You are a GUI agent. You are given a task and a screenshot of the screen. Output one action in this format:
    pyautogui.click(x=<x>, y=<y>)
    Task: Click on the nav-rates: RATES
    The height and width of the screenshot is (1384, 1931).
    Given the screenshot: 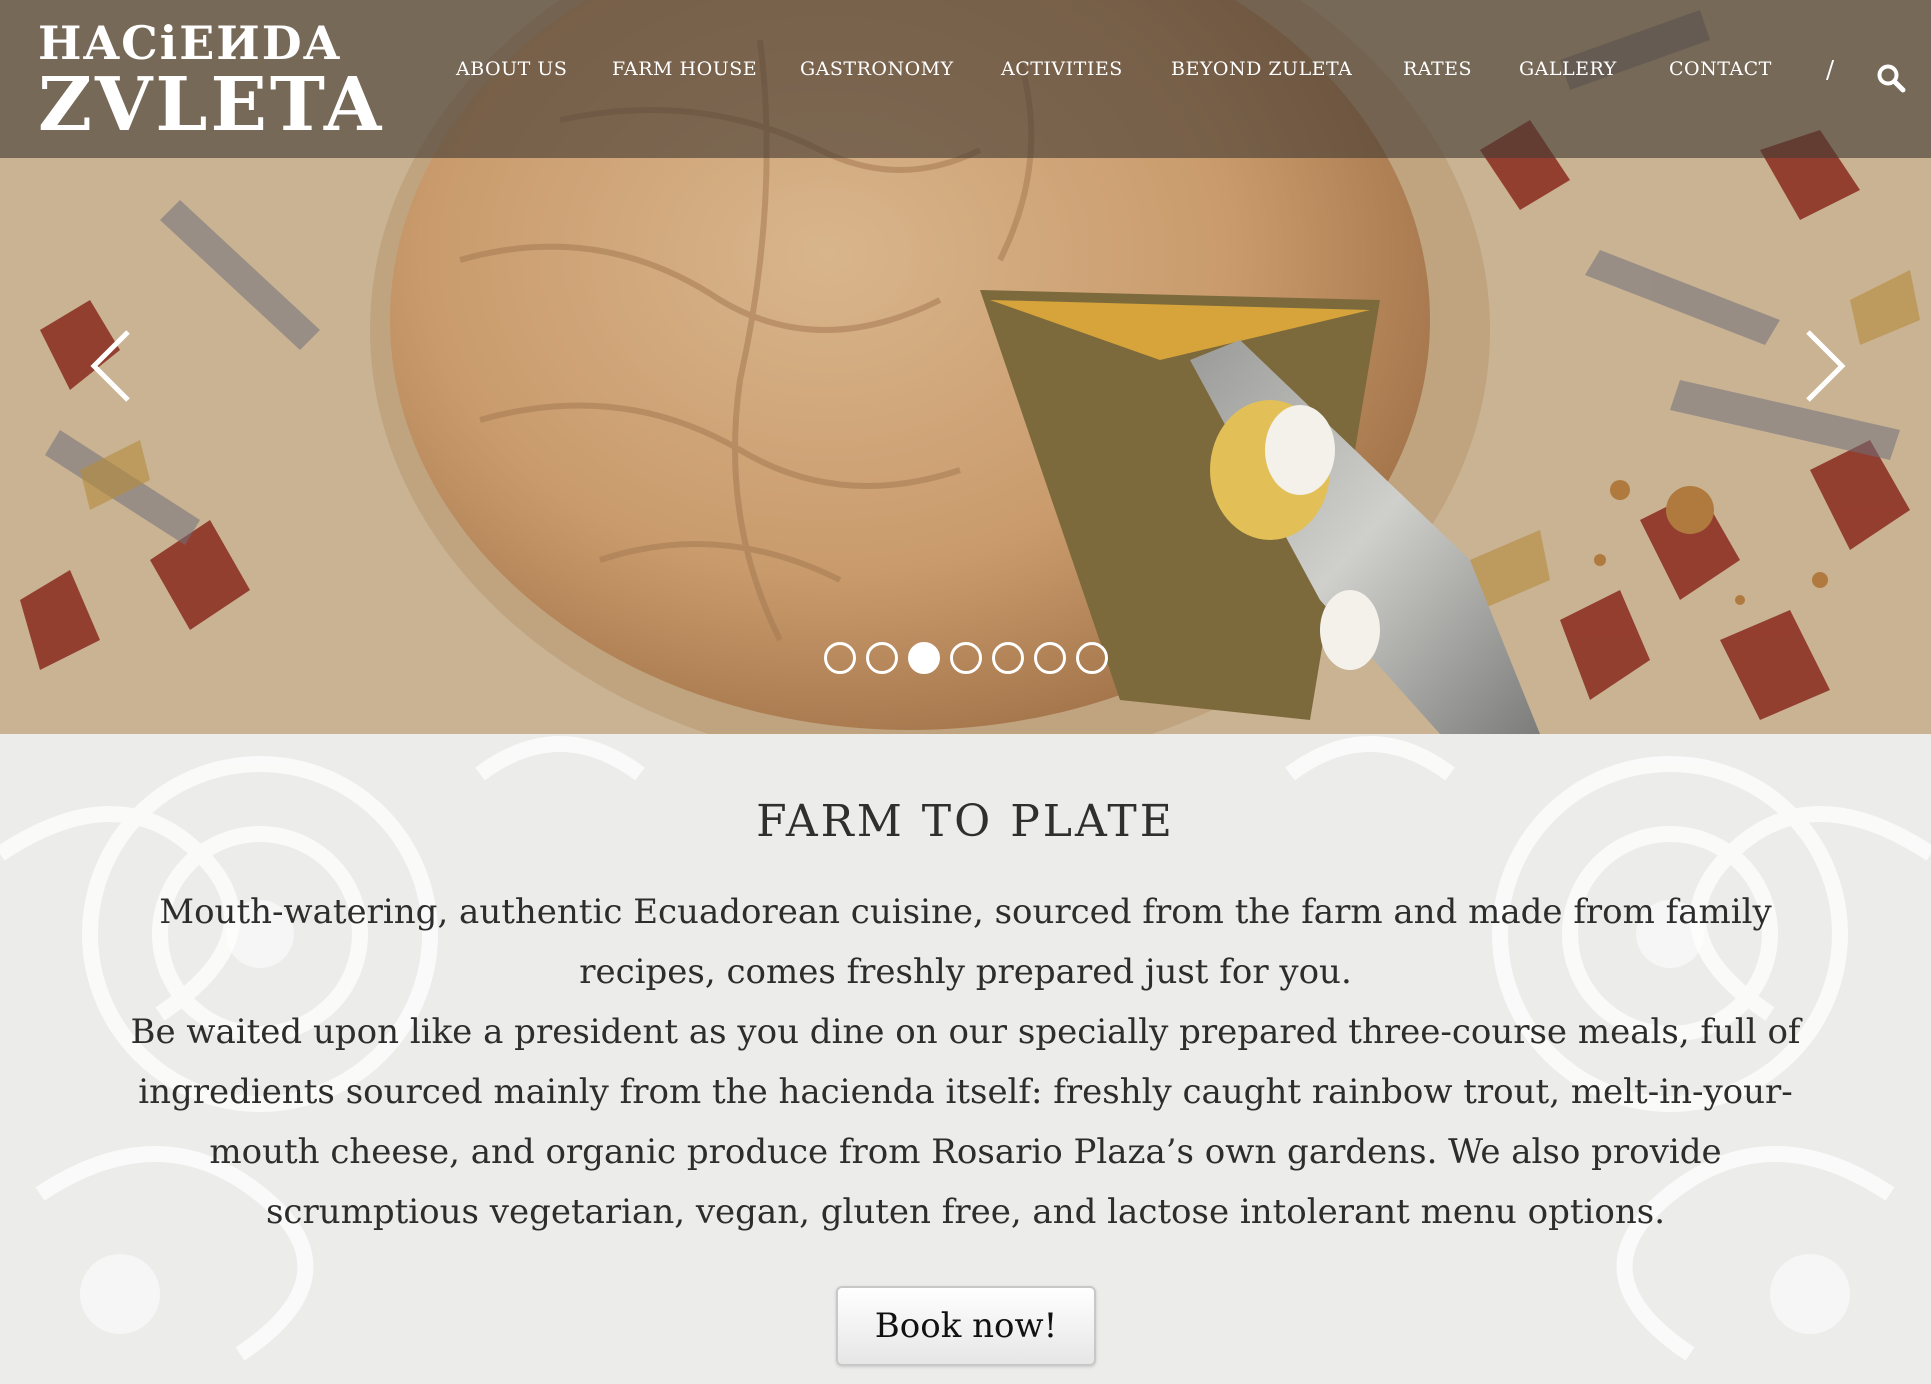 What is the action you would take?
    pyautogui.click(x=1437, y=69)
    